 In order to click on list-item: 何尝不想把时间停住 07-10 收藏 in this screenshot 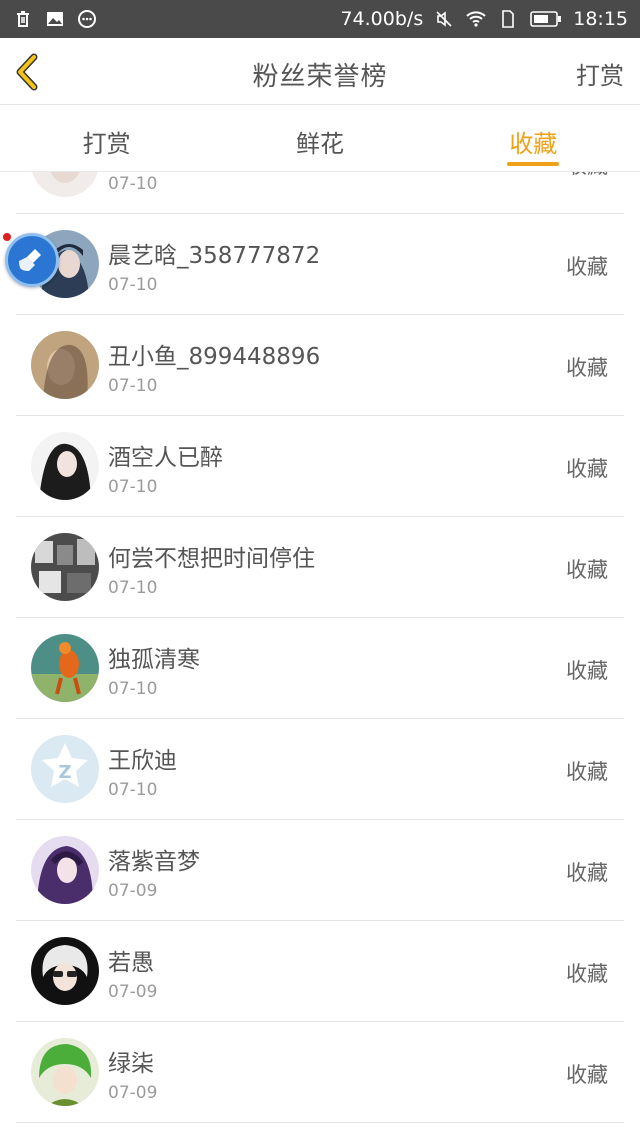, I will do `click(320, 567)`.